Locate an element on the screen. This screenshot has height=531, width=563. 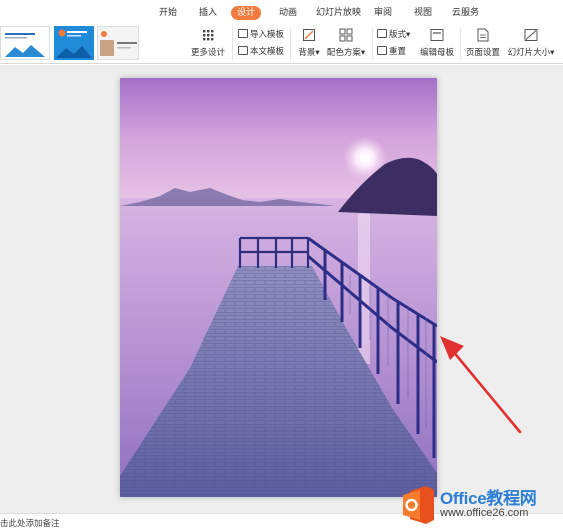
import-template-button: 导入模板 is located at coordinates (261, 35).